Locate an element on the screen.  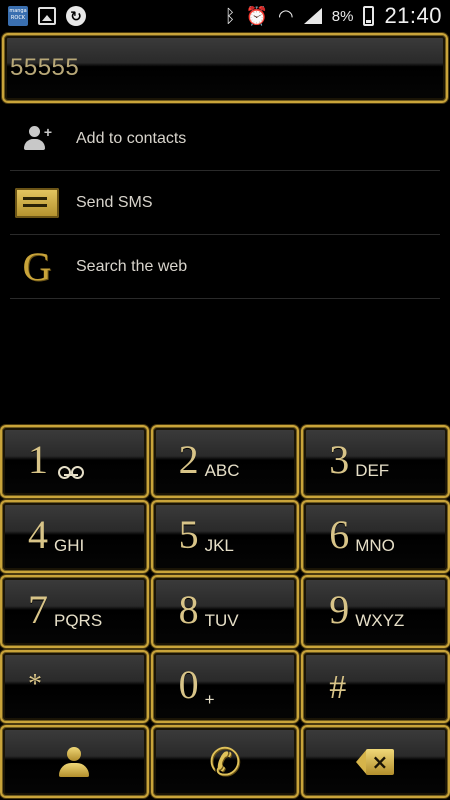
key-digit: 4 is located at coordinates (38, 534).